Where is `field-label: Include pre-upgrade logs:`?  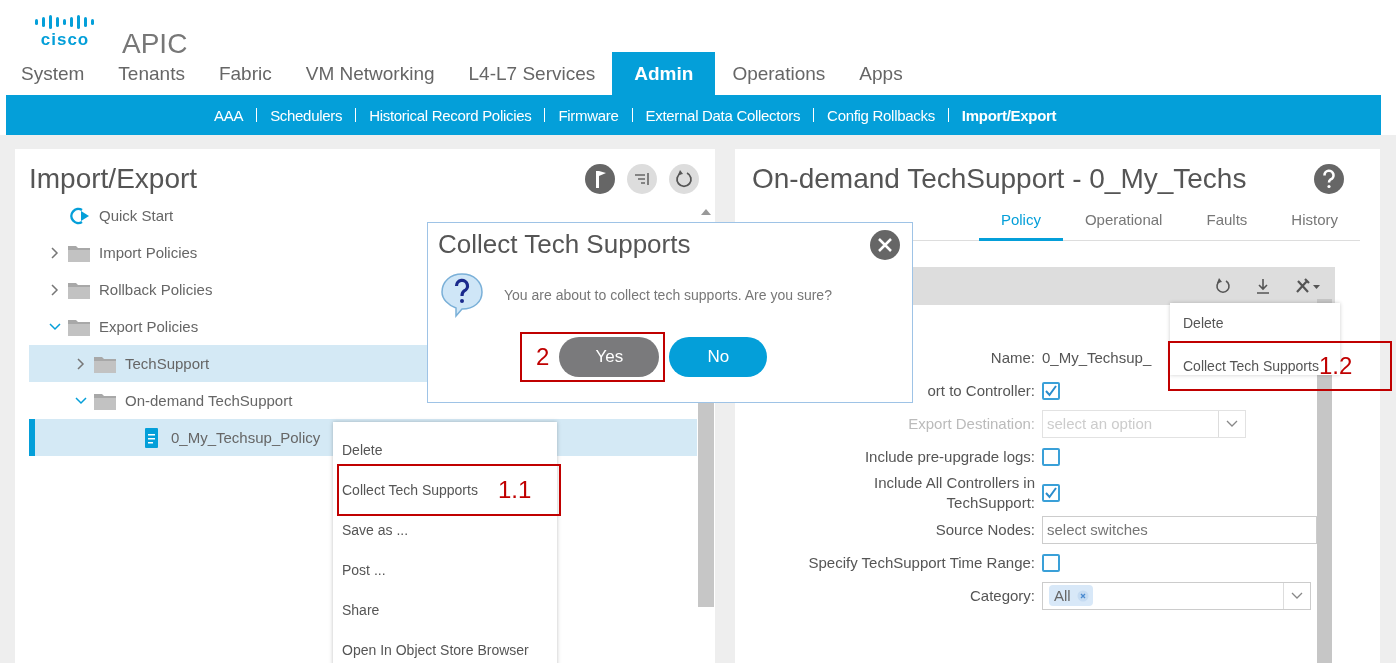 field-label: Include pre-upgrade logs: is located at coordinates (949, 456).